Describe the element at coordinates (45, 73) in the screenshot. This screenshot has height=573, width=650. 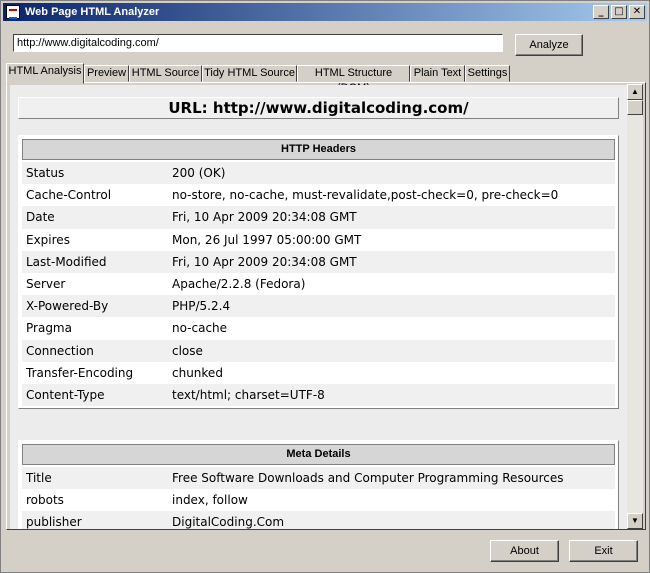
I see `tab-html-analysis: HTML Analysis` at that location.